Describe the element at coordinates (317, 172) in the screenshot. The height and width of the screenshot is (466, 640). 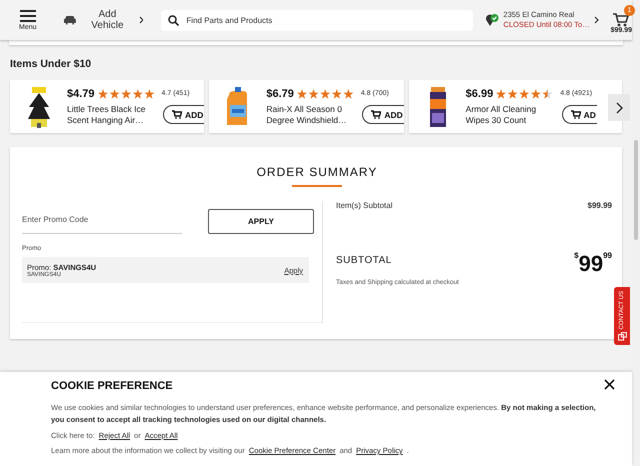
I see `order-summary-title: ORDER SUMMARY` at that location.